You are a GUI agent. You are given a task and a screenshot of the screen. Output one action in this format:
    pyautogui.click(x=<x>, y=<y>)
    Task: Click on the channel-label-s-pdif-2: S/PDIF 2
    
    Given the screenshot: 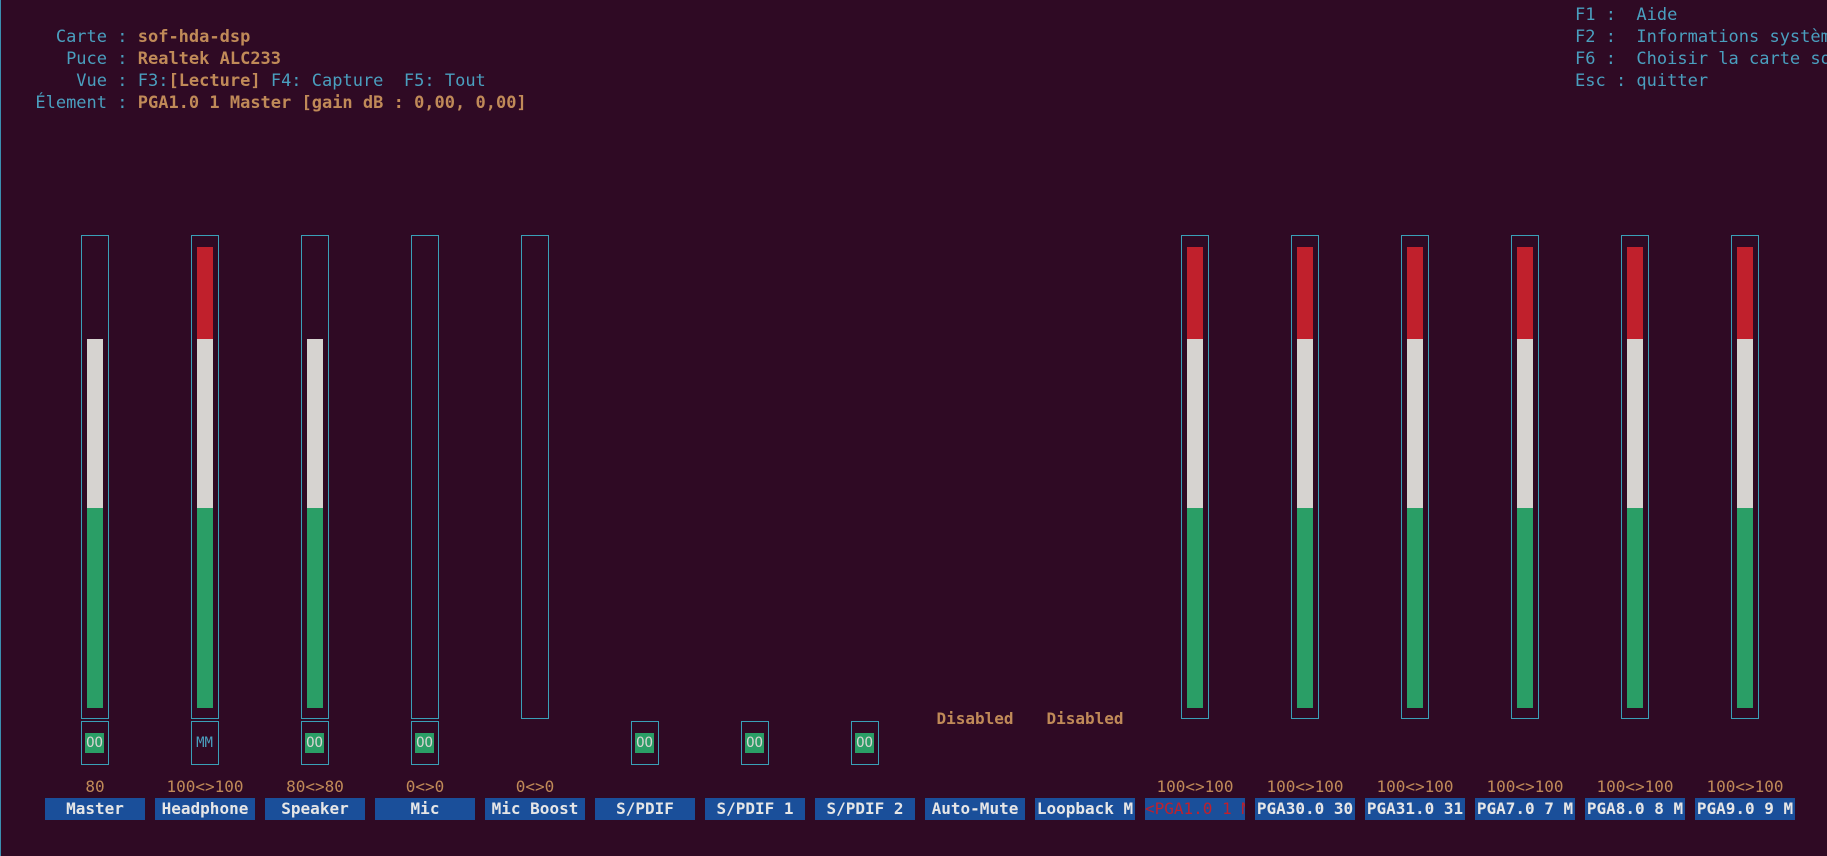 What is the action you would take?
    pyautogui.click(x=865, y=809)
    